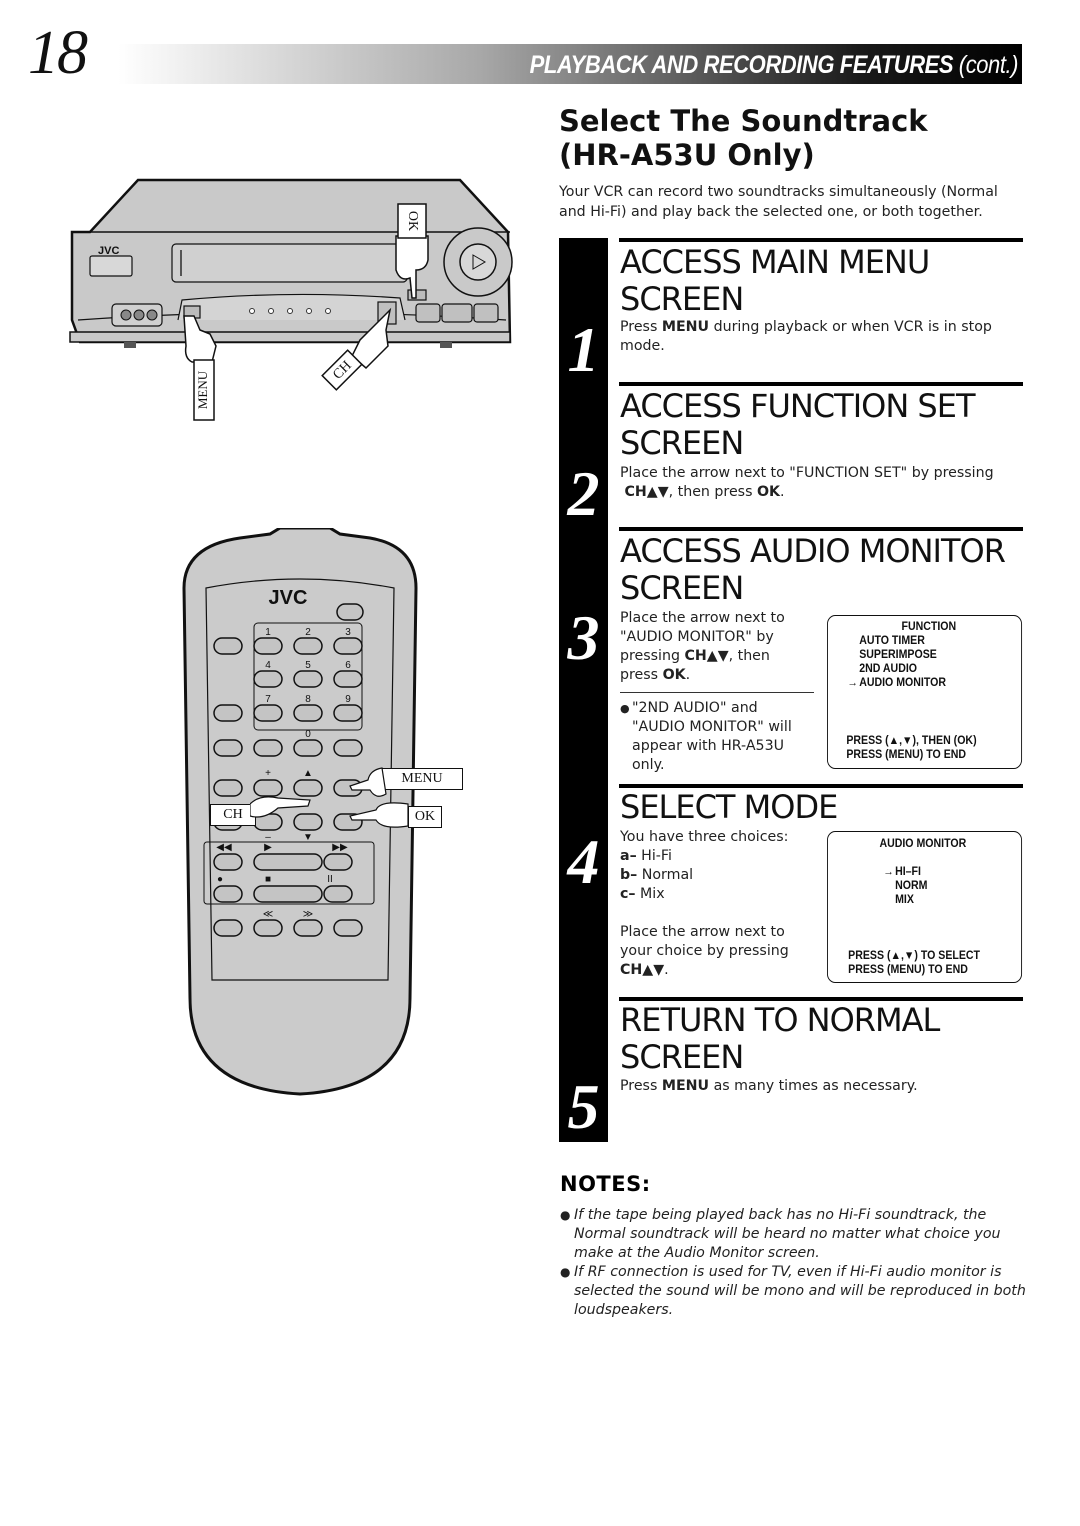 The width and height of the screenshot is (1080, 1526). Describe the element at coordinates (268, 699) in the screenshot. I see `number-key-label-7: 7` at that location.